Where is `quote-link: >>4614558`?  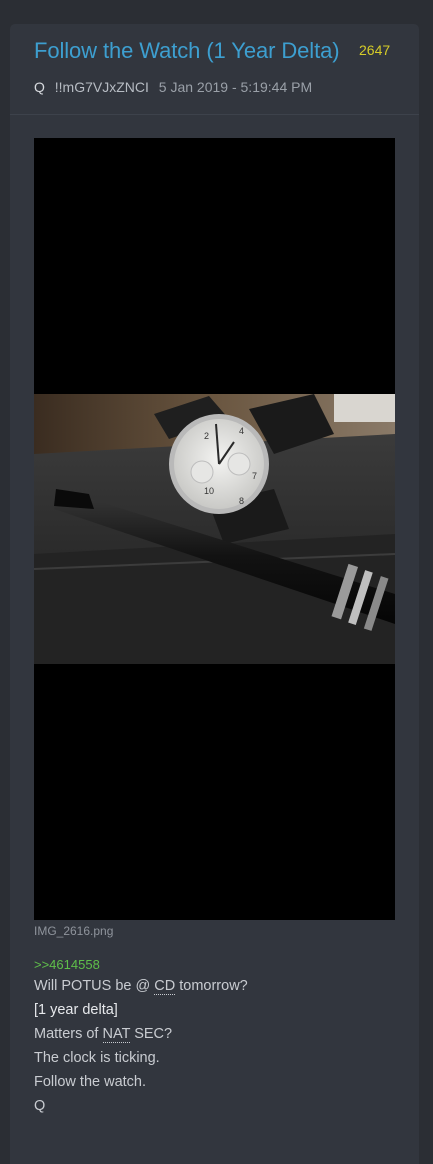
quote-link: >>4614558 is located at coordinates (214, 965).